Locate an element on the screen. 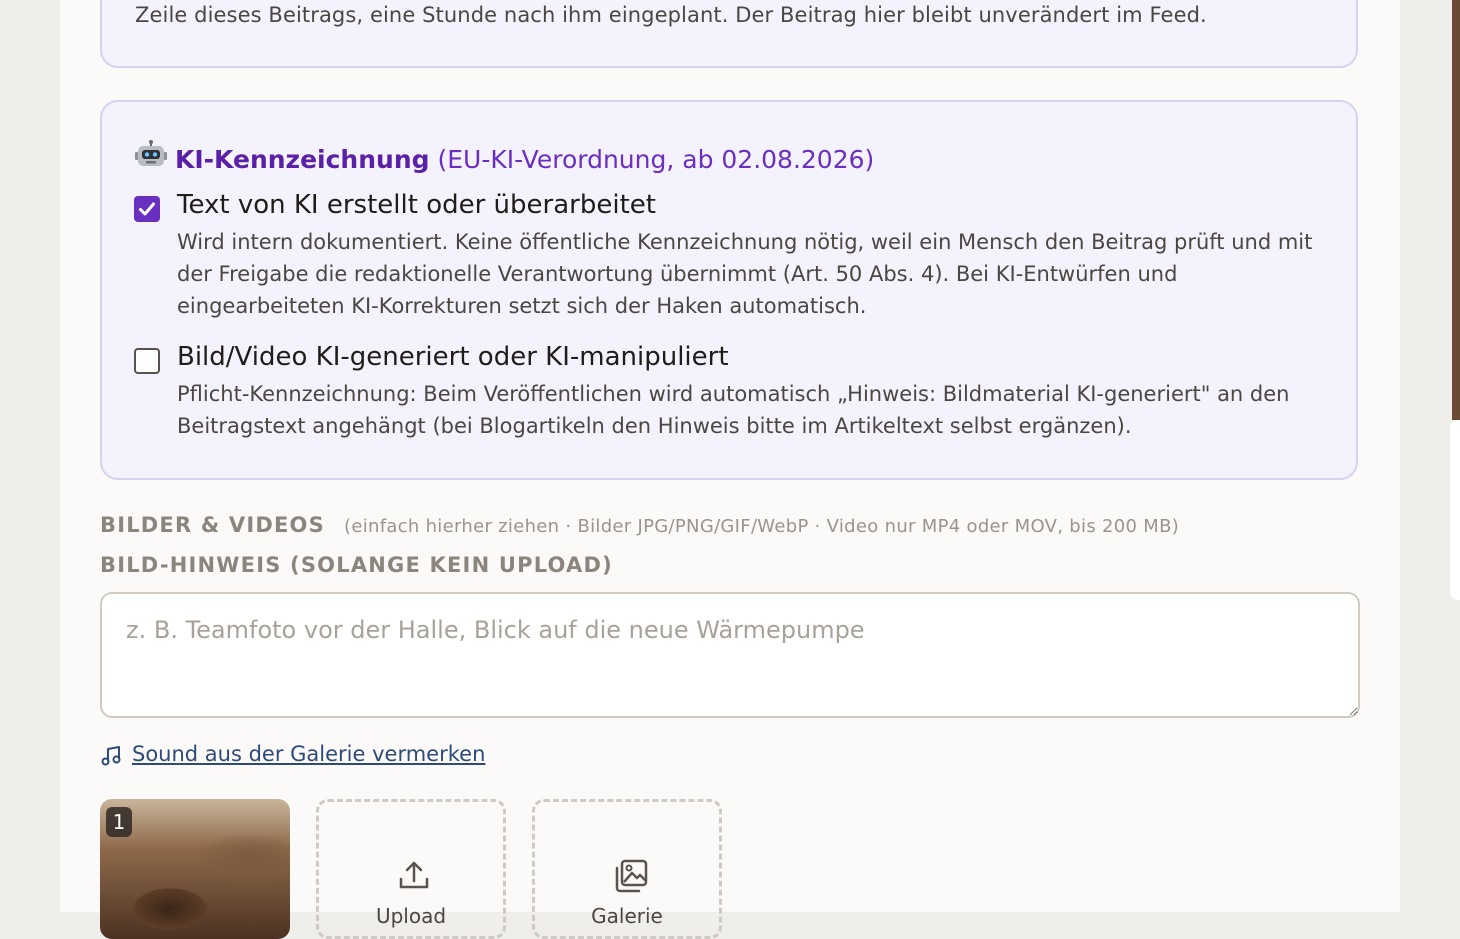  music-note-icon is located at coordinates (111, 756).